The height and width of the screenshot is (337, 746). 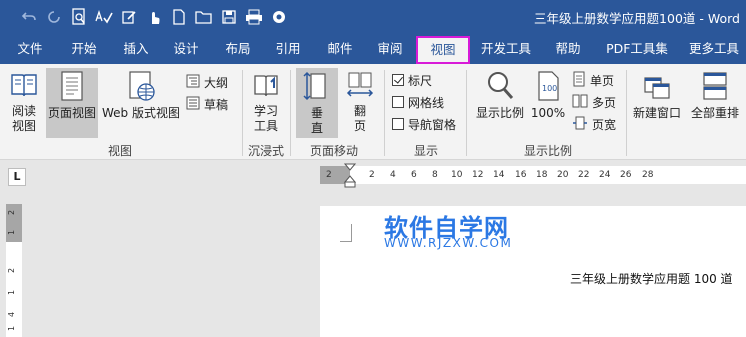 I want to click on ruler-tick: 8, so click(x=435, y=175).